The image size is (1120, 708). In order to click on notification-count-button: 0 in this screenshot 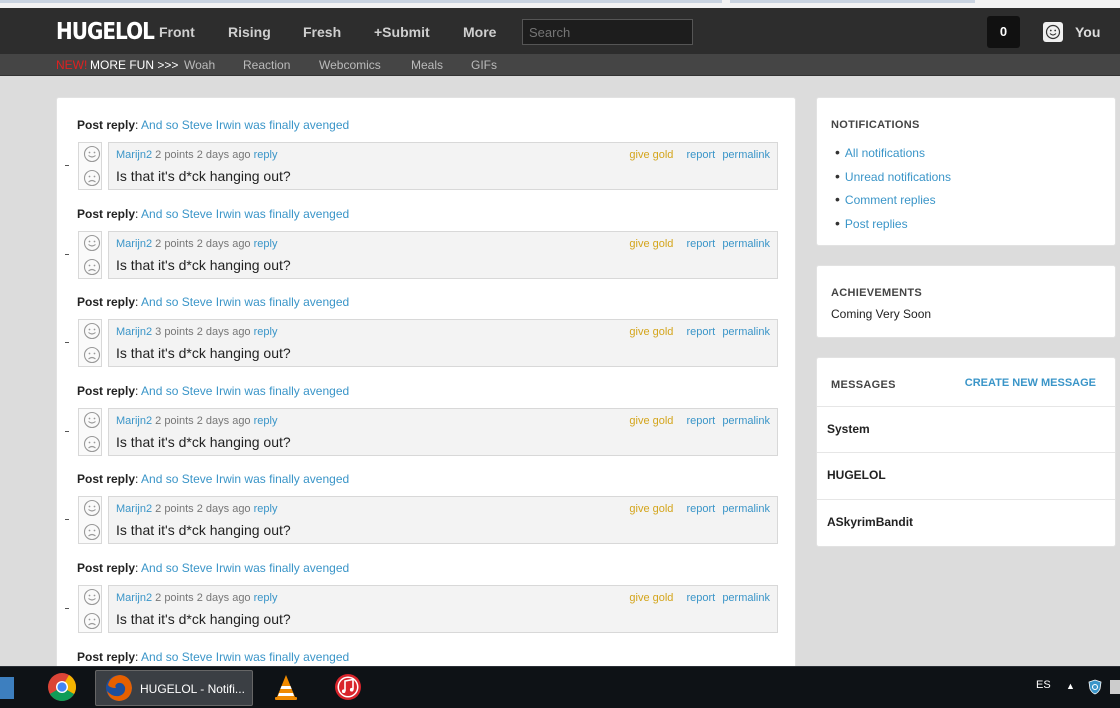, I will do `click(1003, 32)`.